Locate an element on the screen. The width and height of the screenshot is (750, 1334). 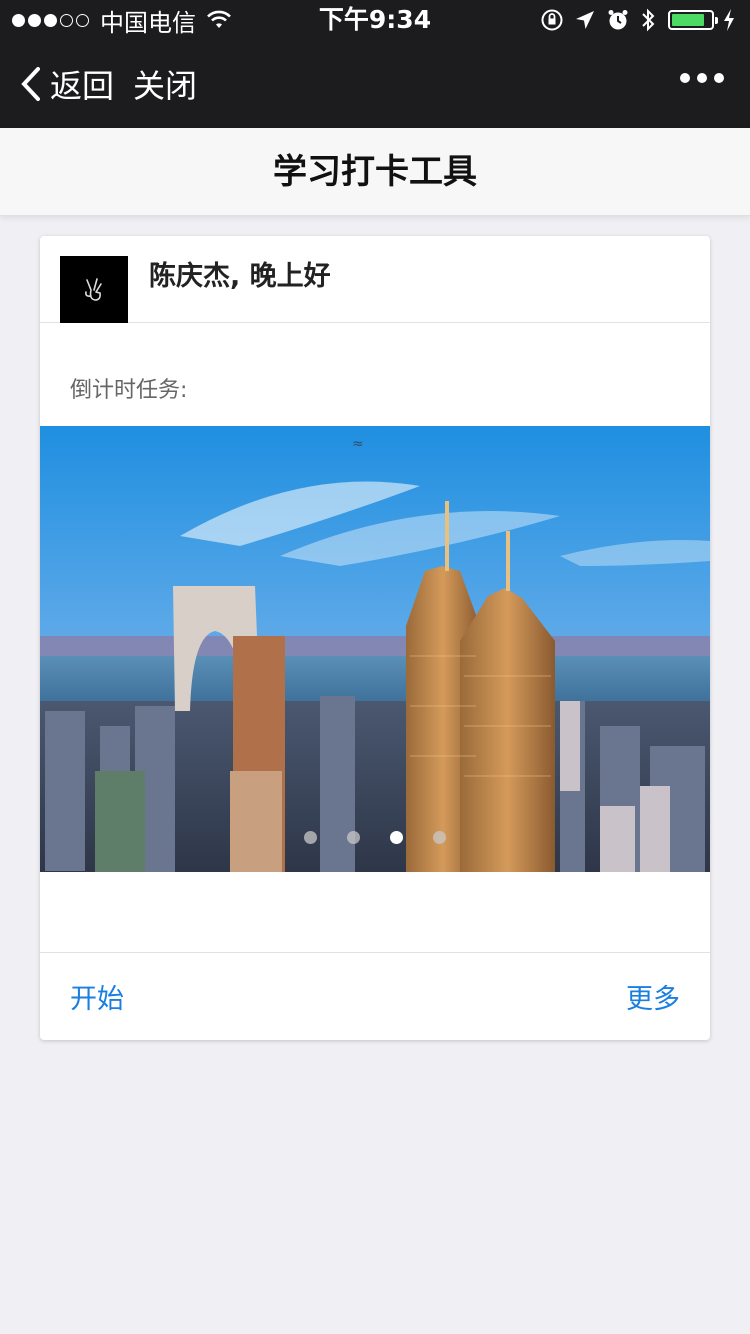
greeting-text: 陈庆杰, 晚上好 is located at coordinates (240, 276).